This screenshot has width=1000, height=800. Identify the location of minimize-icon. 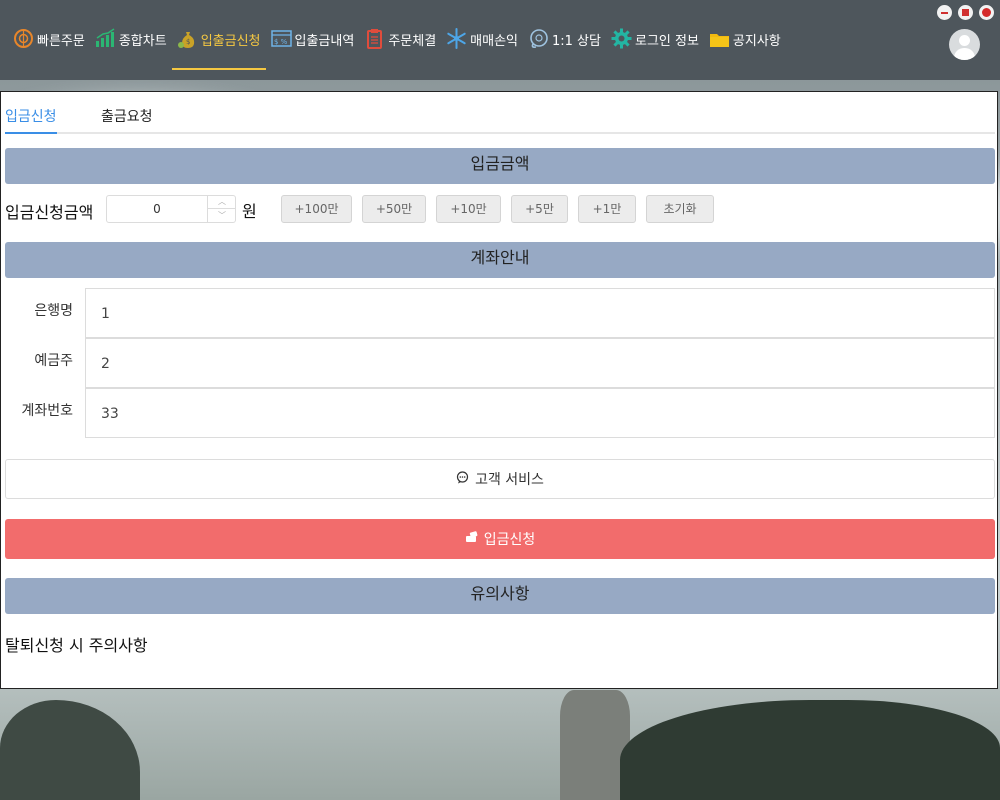
(944, 12).